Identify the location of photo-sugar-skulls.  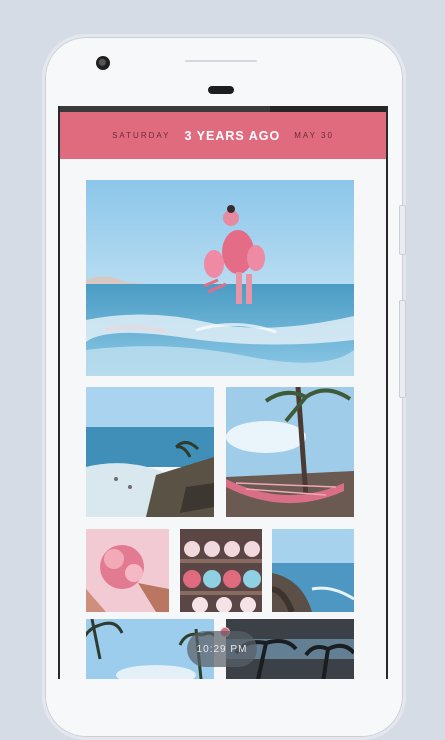
(221, 570).